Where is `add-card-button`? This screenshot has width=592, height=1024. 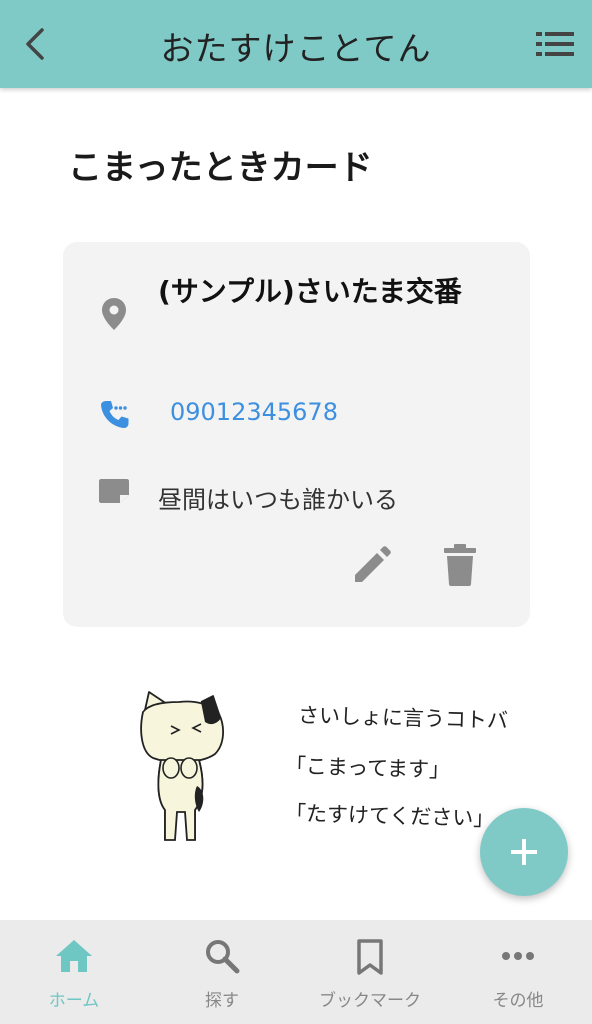
add-card-button is located at coordinates (524, 852).